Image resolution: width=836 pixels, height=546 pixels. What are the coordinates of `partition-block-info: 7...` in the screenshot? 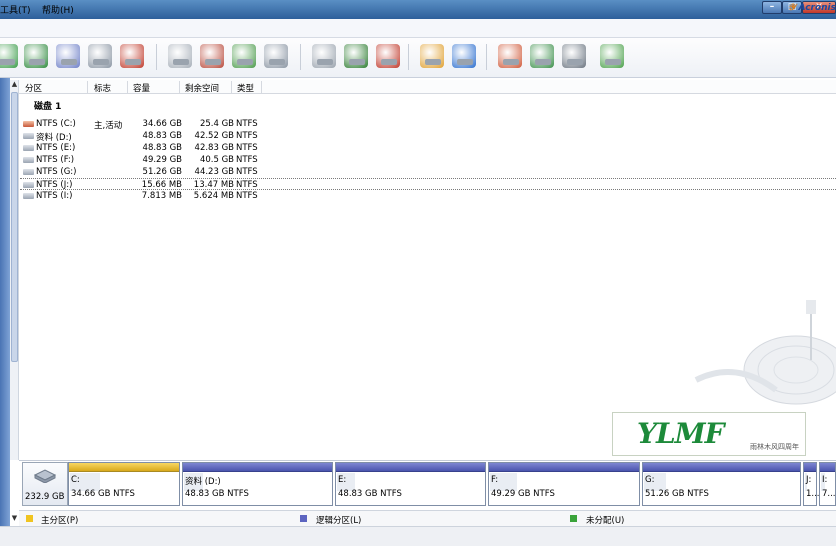 It's located at (829, 494).